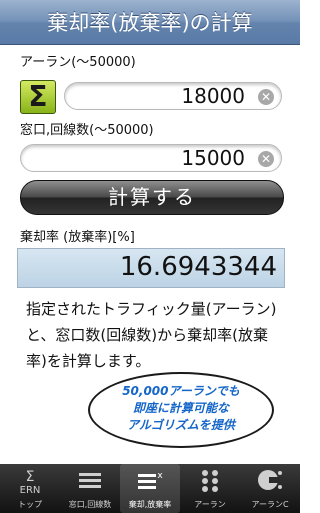 The height and width of the screenshot is (513, 320). I want to click on erlang-c-icon, so click(270, 481).